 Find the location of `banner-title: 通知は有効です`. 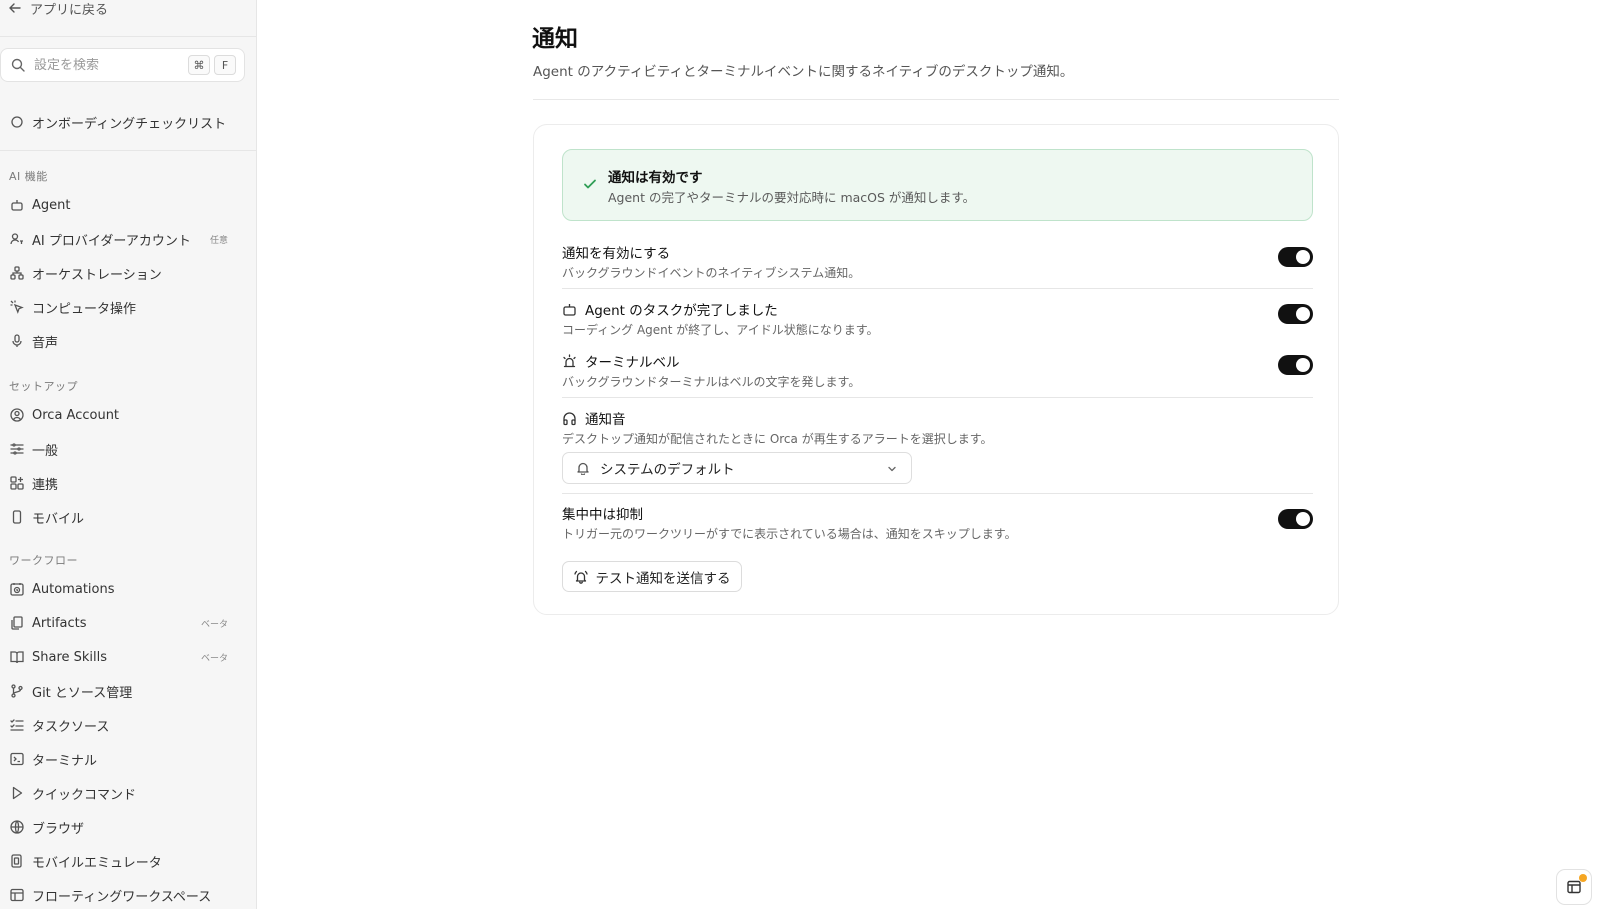

banner-title: 通知は有効です is located at coordinates (655, 178).